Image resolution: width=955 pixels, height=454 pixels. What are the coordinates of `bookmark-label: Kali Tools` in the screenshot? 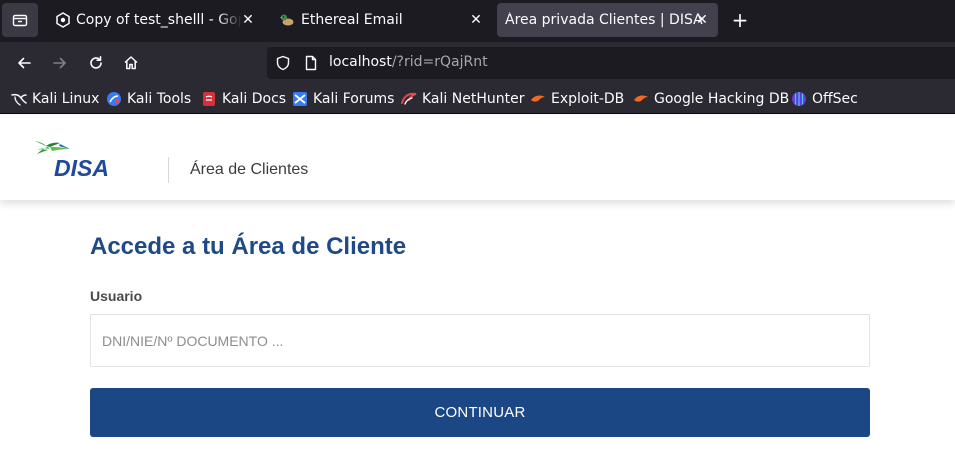 It's located at (159, 99).